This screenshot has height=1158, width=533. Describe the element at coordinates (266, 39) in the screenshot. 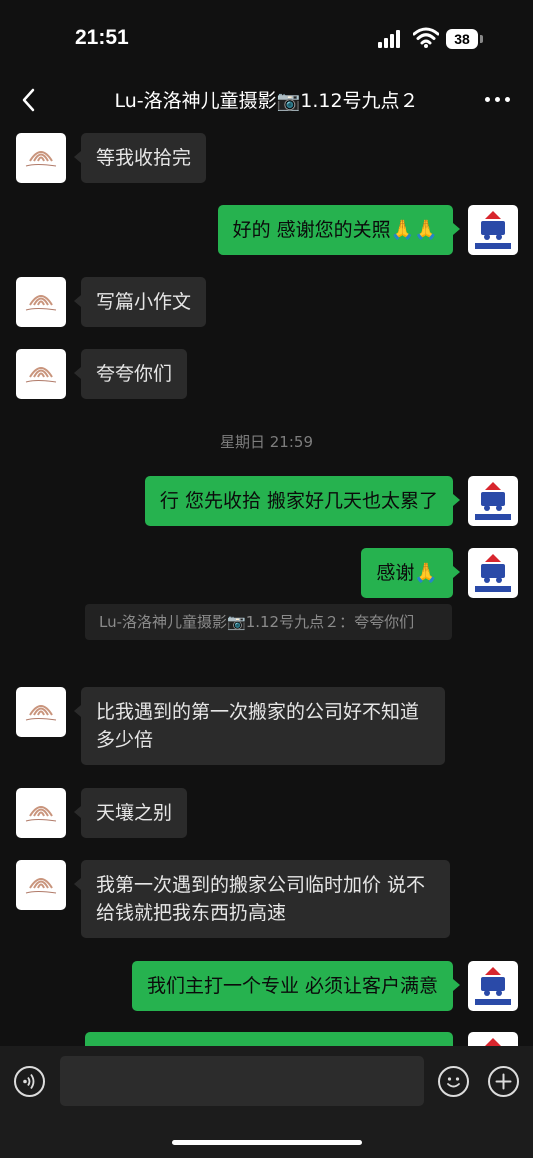

I see `status-bar: 21:51 38` at that location.